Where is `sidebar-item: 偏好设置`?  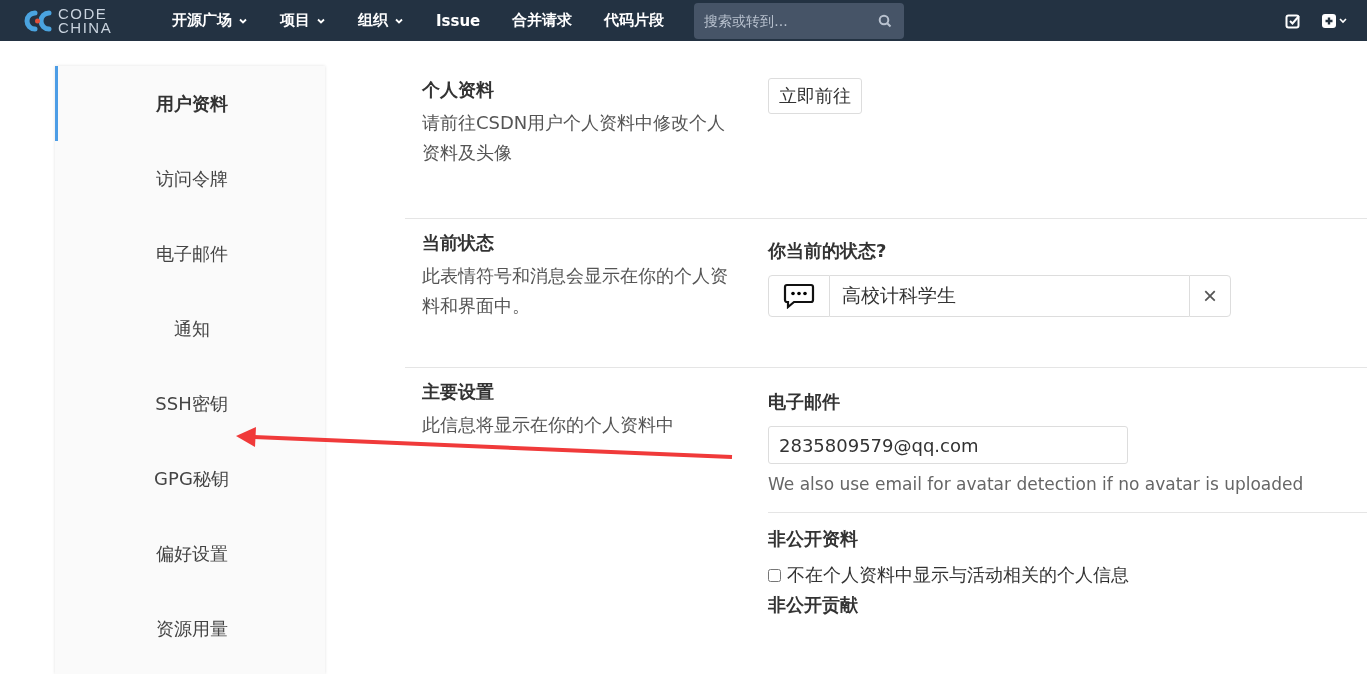 sidebar-item: 偏好设置 is located at coordinates (190, 553).